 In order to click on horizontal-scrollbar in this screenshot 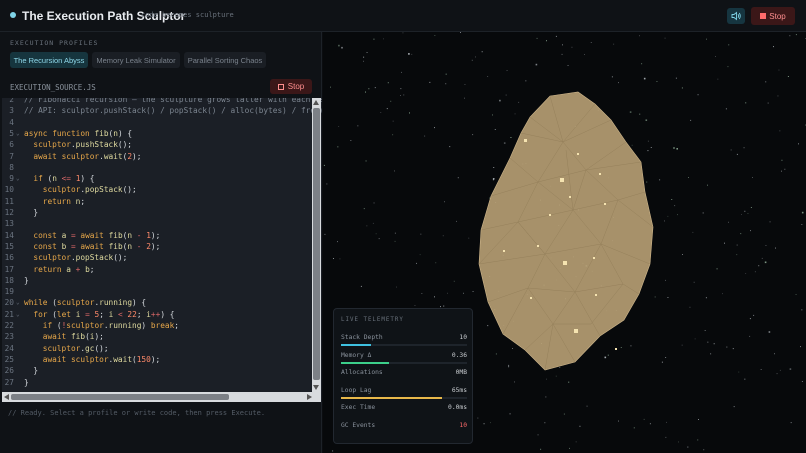, I will do `click(161, 397)`.